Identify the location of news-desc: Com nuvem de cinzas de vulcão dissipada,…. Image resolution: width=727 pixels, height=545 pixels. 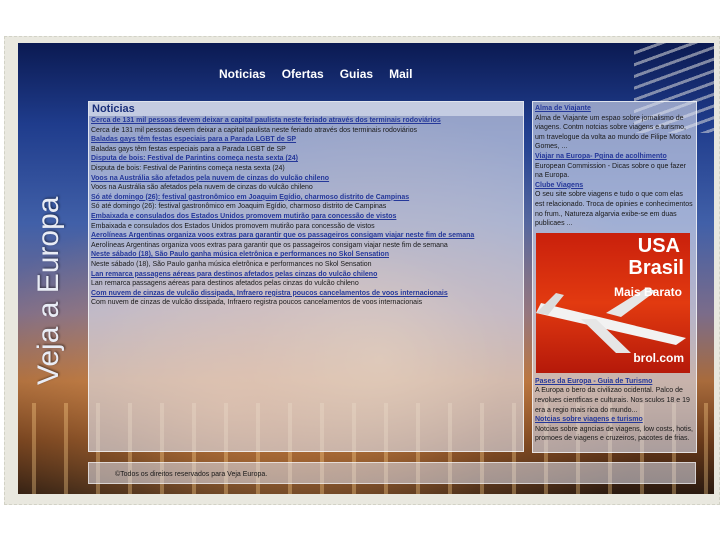
(257, 303).